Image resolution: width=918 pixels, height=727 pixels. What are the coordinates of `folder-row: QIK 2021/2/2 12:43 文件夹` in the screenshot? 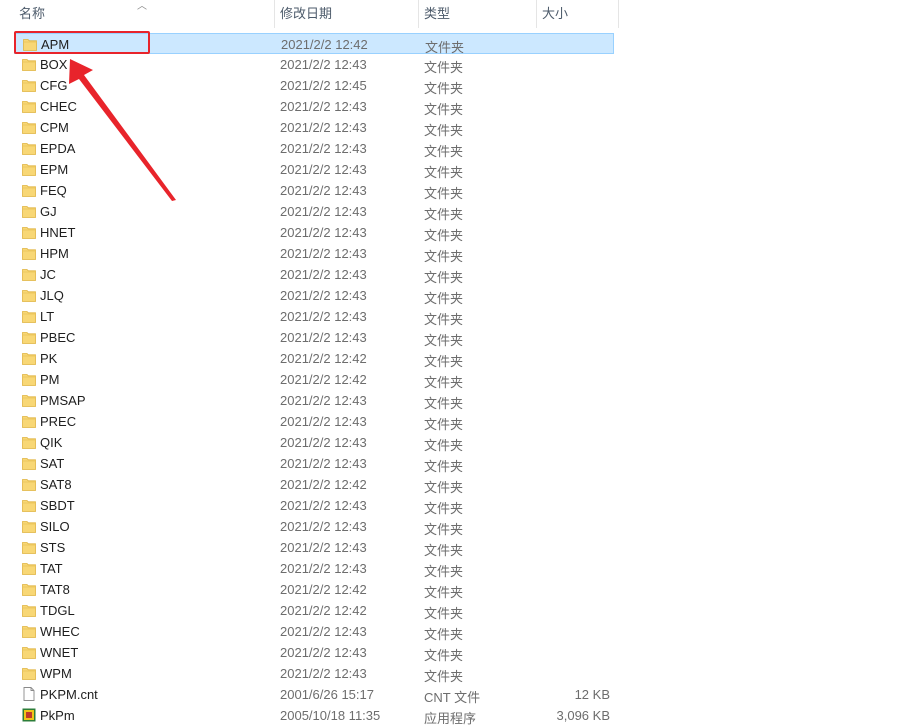 It's located at (314, 442).